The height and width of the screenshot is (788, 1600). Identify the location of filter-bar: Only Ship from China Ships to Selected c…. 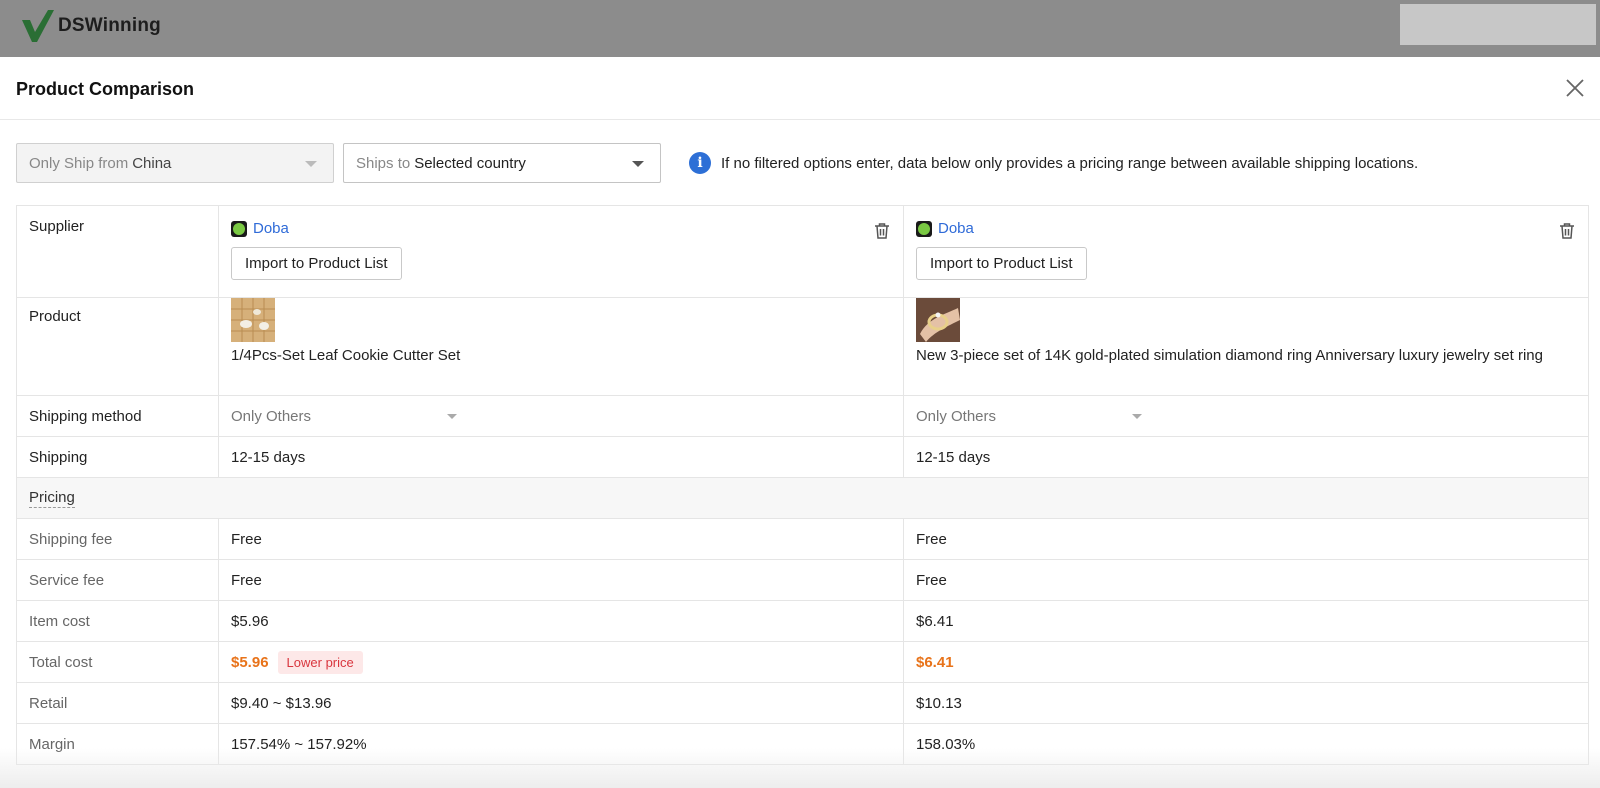
(717, 163).